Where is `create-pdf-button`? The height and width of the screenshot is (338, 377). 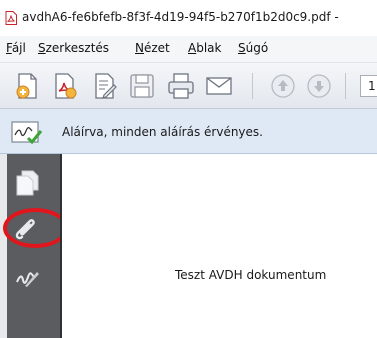 create-pdf-button is located at coordinates (27, 86).